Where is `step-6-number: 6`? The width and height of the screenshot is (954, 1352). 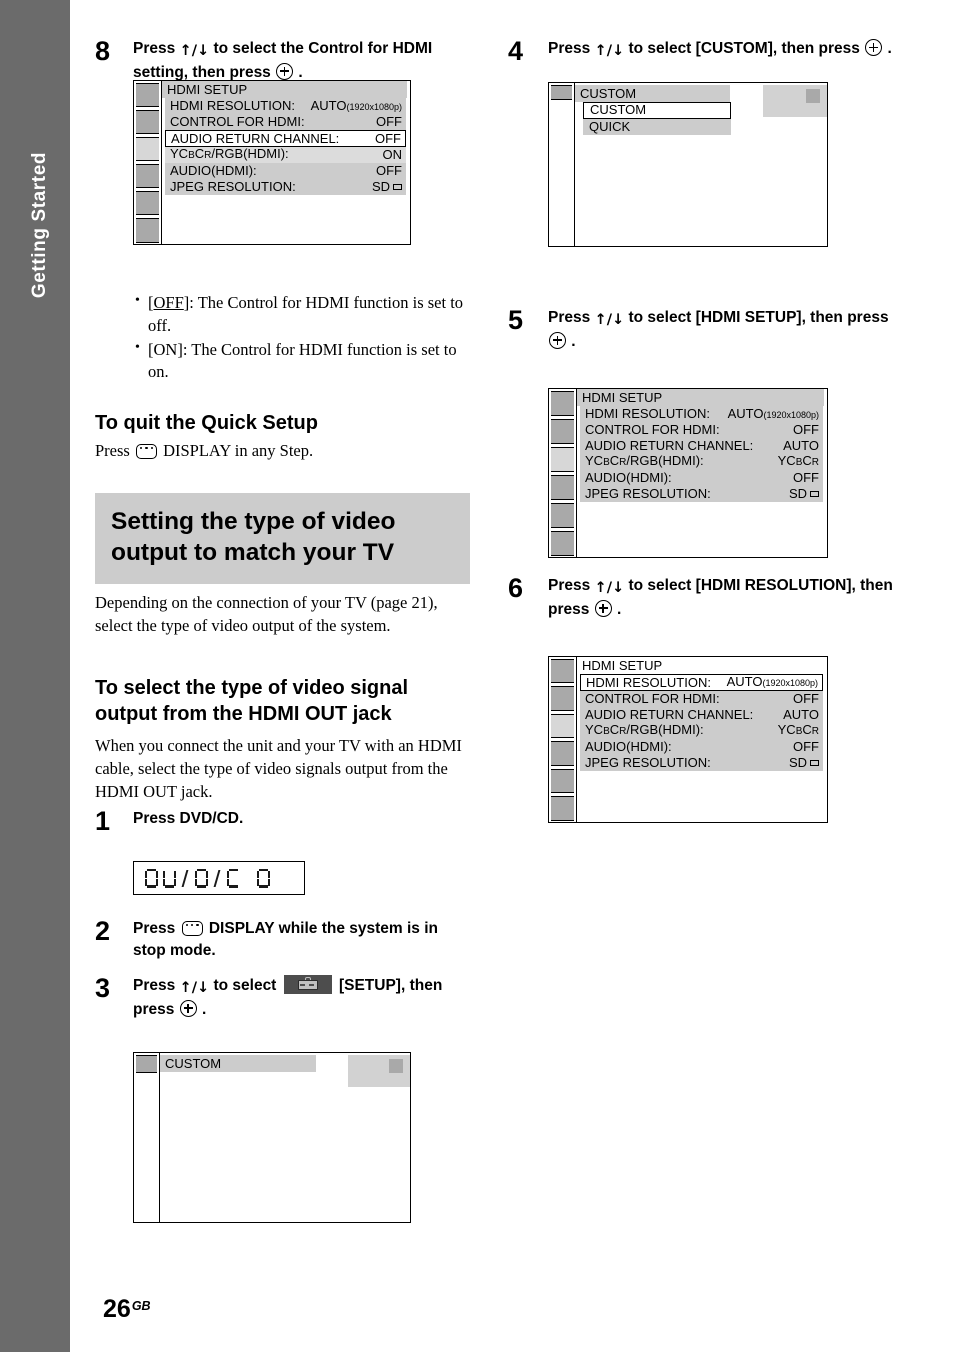
step-6-number: 6 is located at coordinates (516, 588).